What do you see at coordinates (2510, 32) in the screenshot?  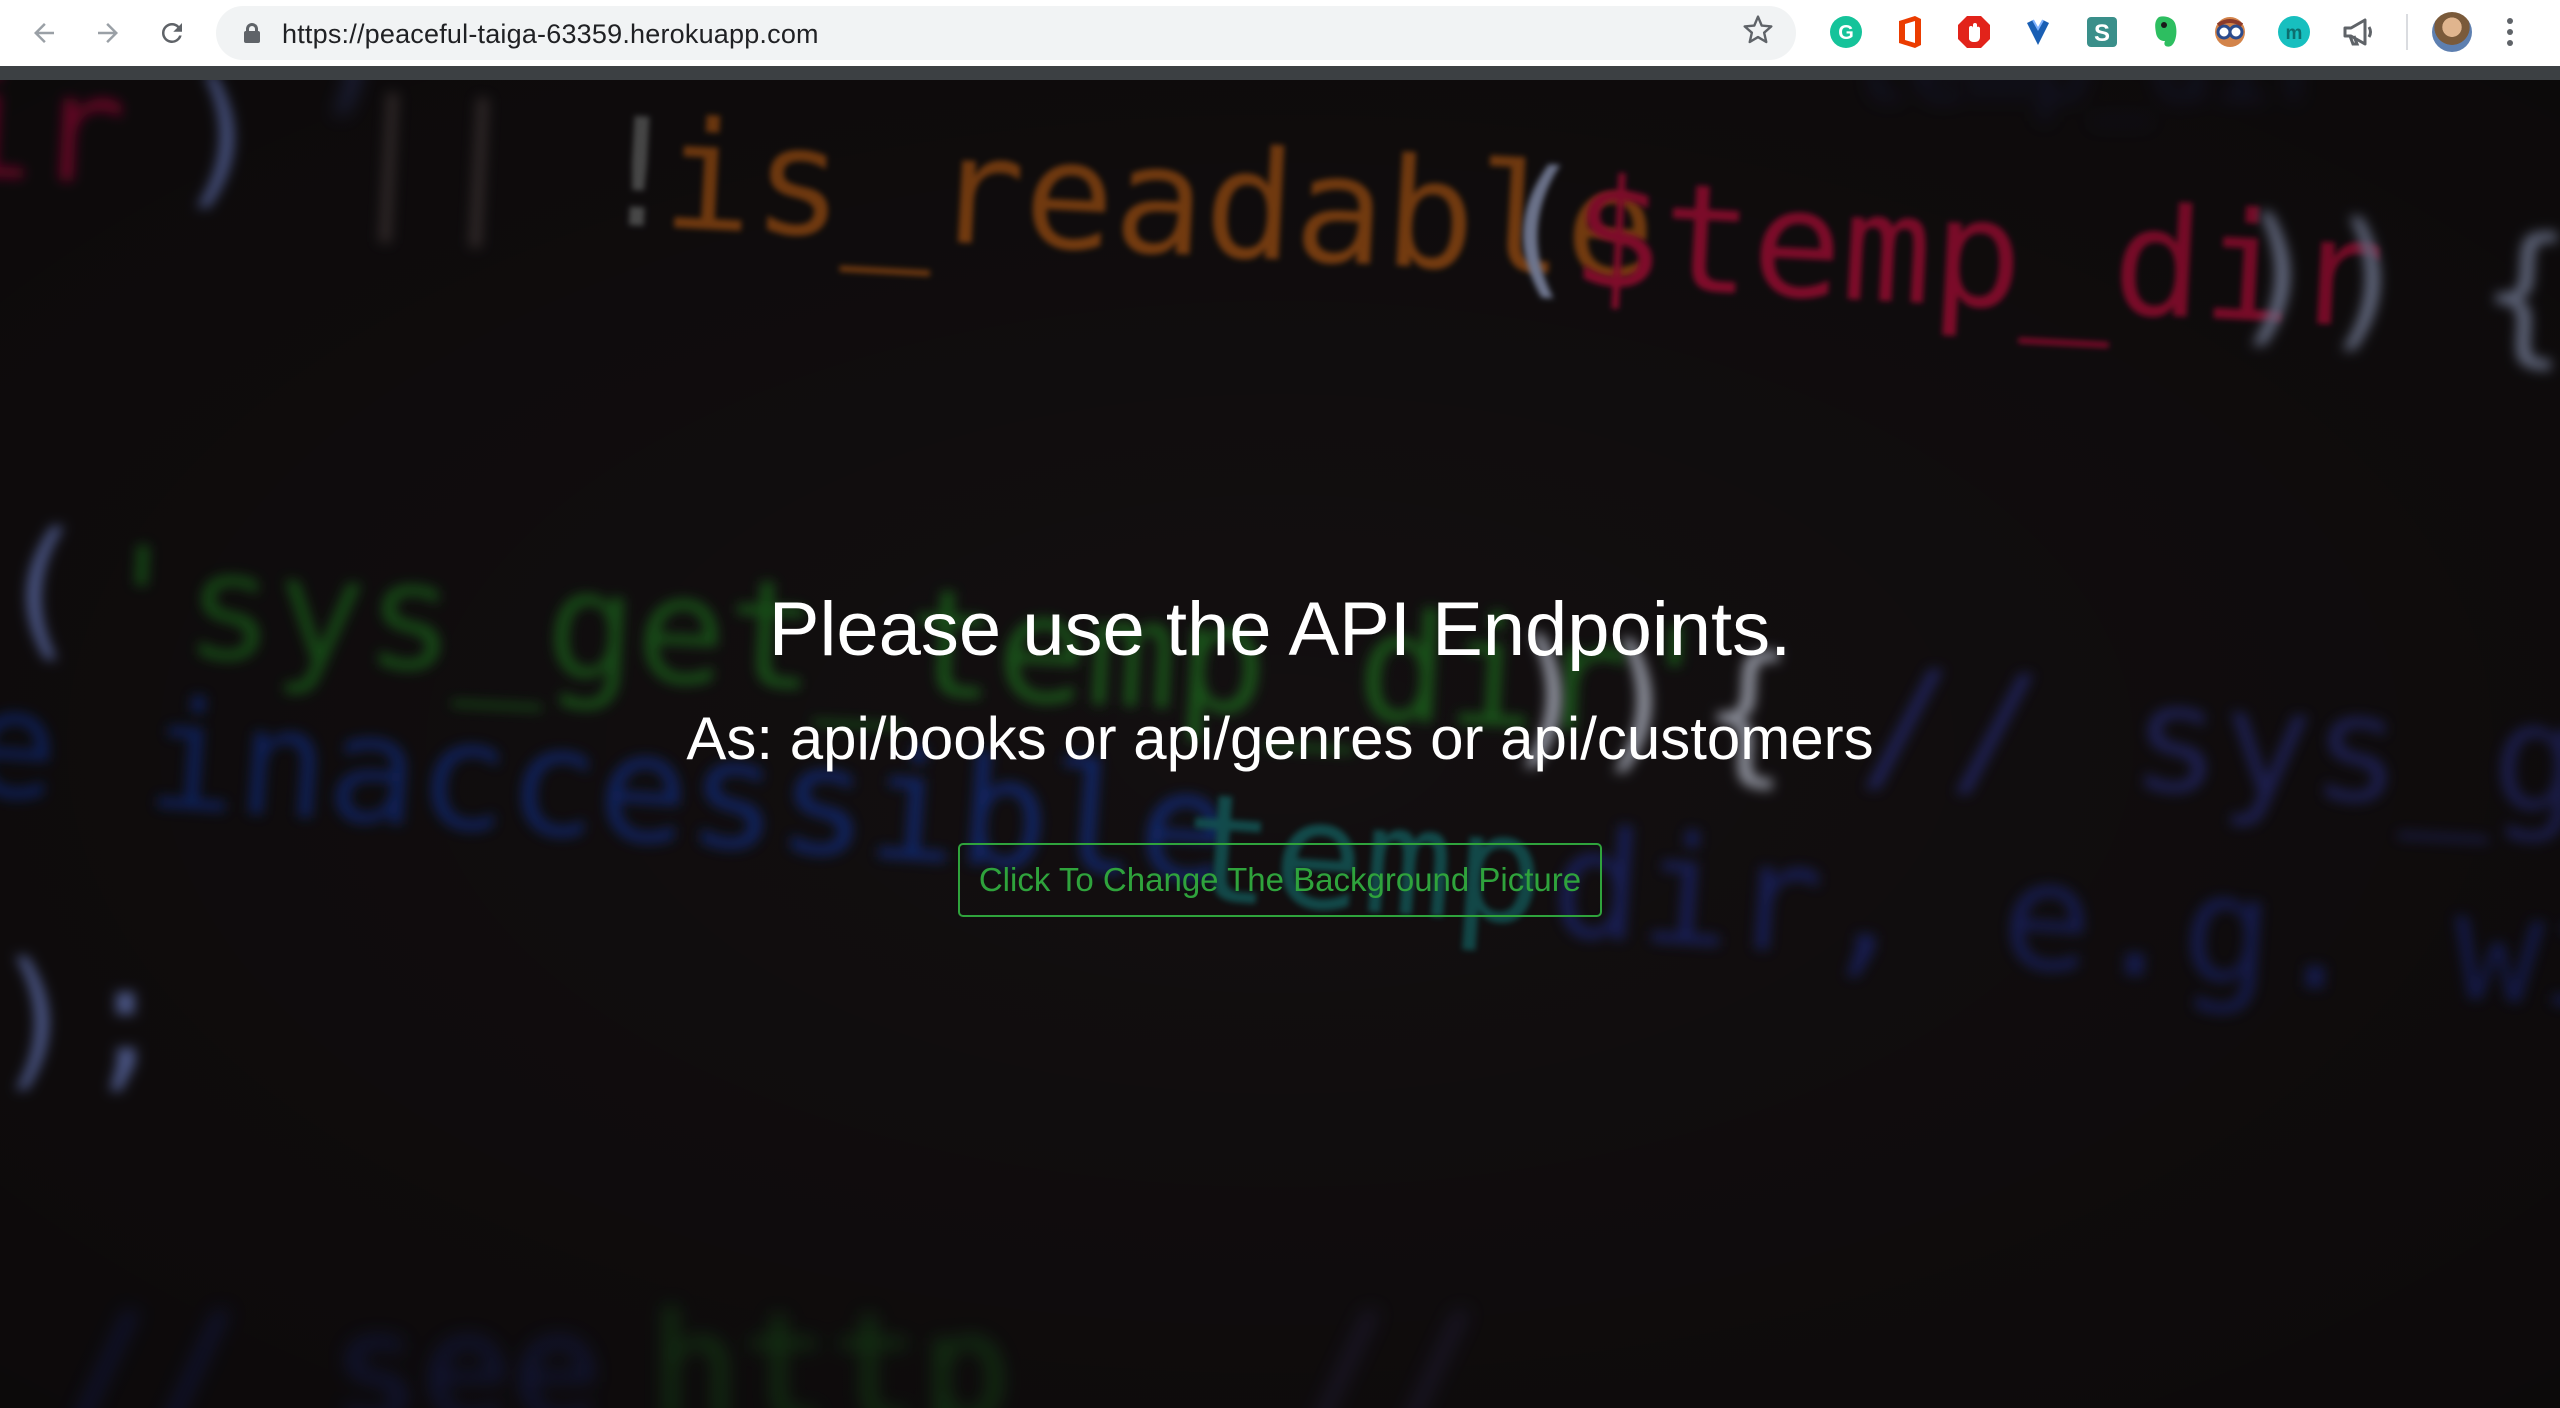 I see `browser-menu-icon` at bounding box center [2510, 32].